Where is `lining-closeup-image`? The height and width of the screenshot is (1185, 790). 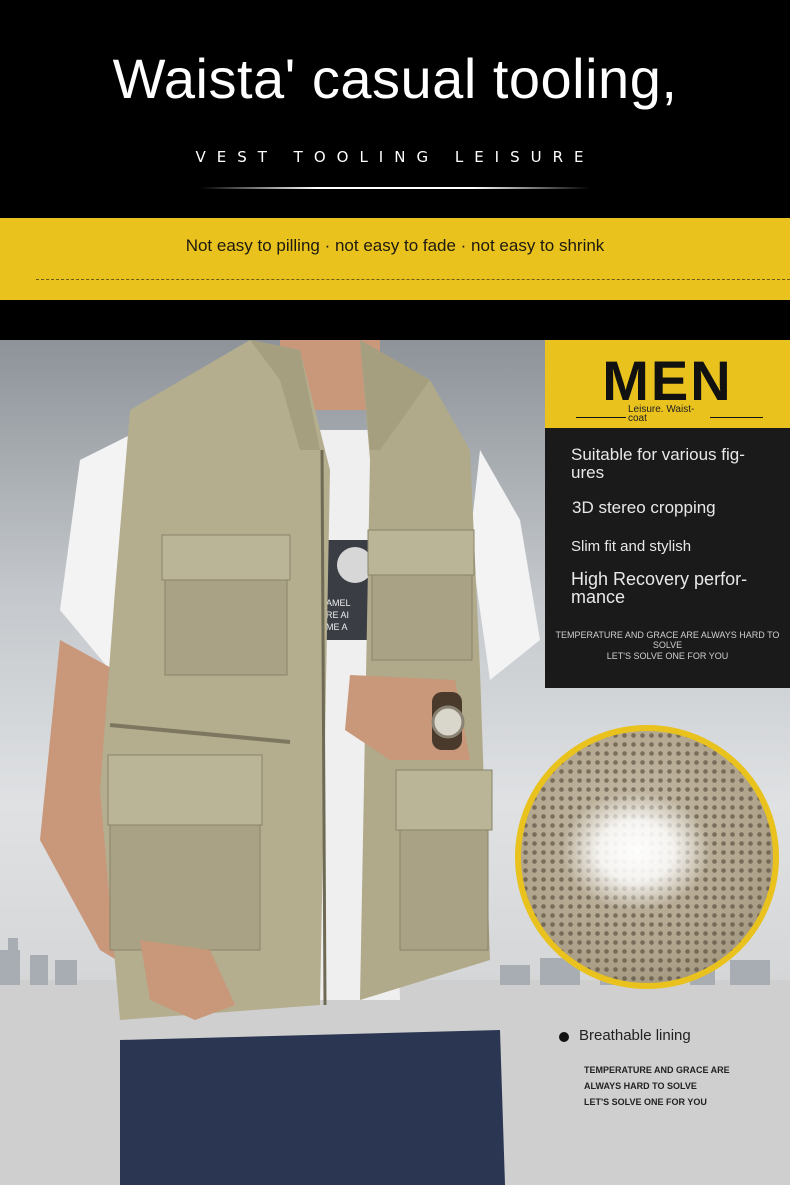 lining-closeup-image is located at coordinates (647, 857).